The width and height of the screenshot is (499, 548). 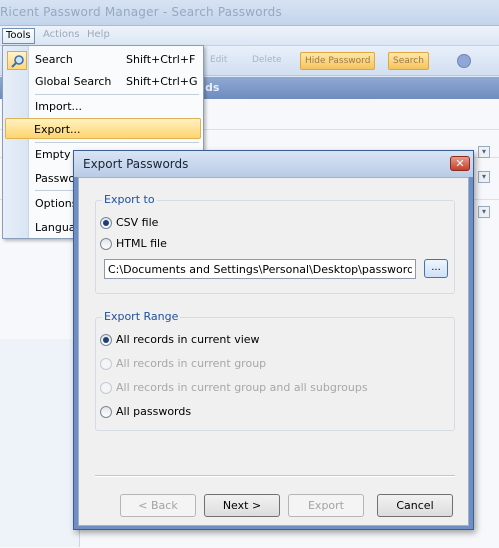 I want to click on menubar: Tools Actions Help, so click(x=249, y=36).